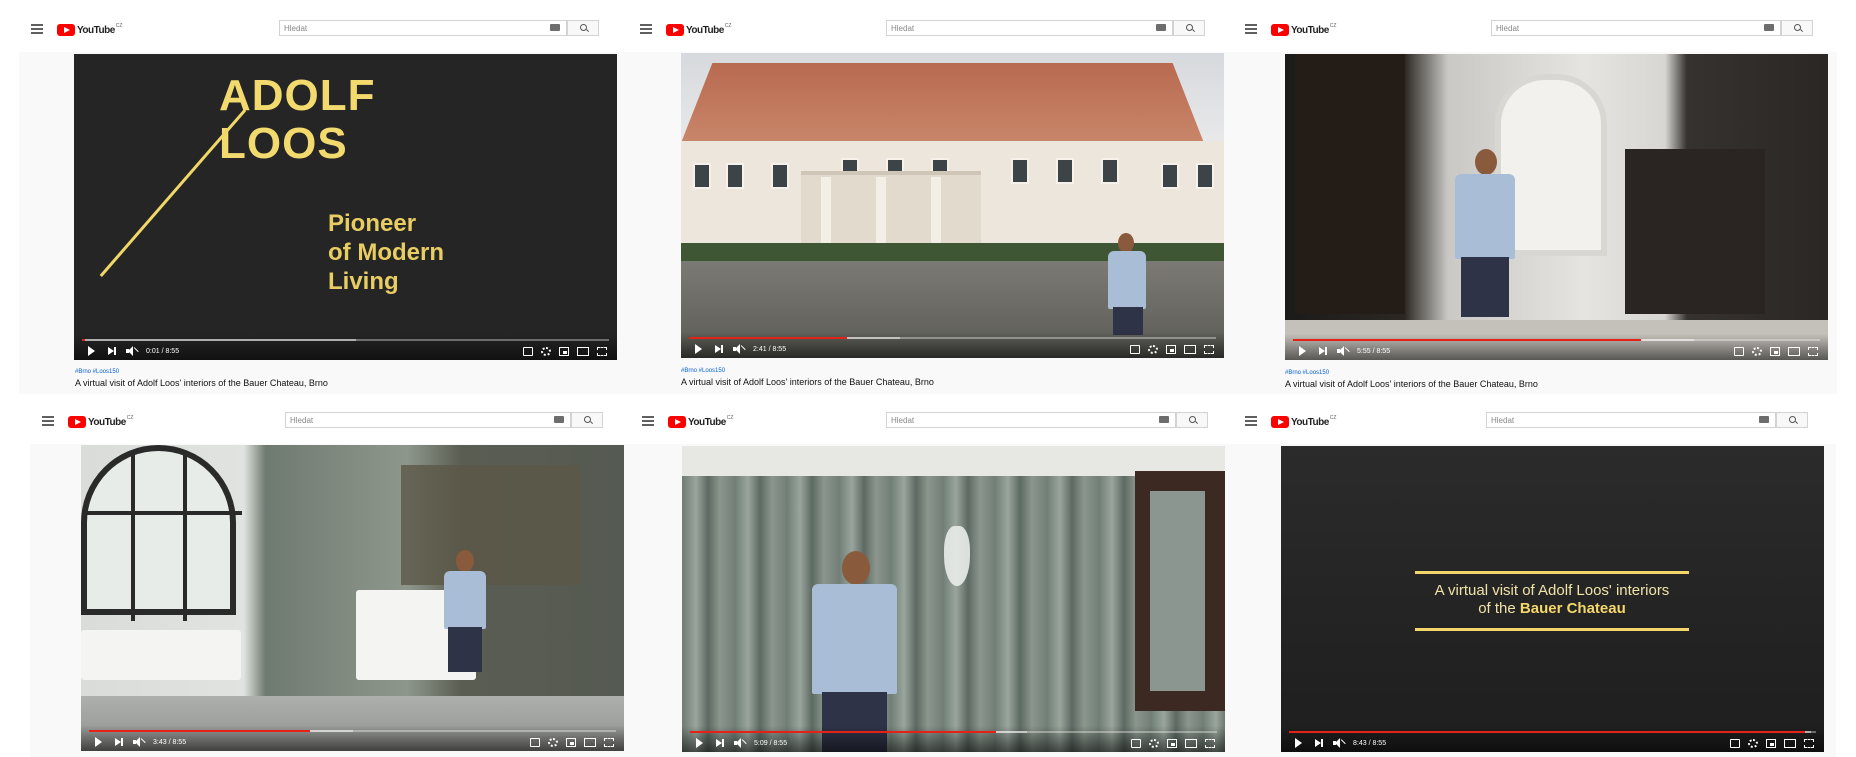 Image resolution: width=1856 pixels, height=757 pixels. What do you see at coordinates (1374, 351) in the screenshot?
I see `time-display: 5:55 / 8:55` at bounding box center [1374, 351].